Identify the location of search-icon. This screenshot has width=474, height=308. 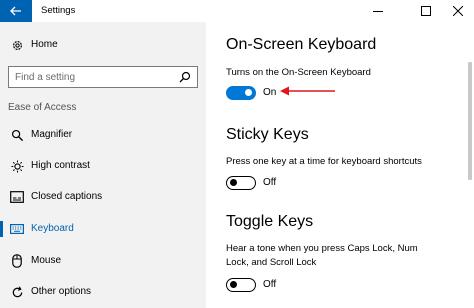
(185, 77).